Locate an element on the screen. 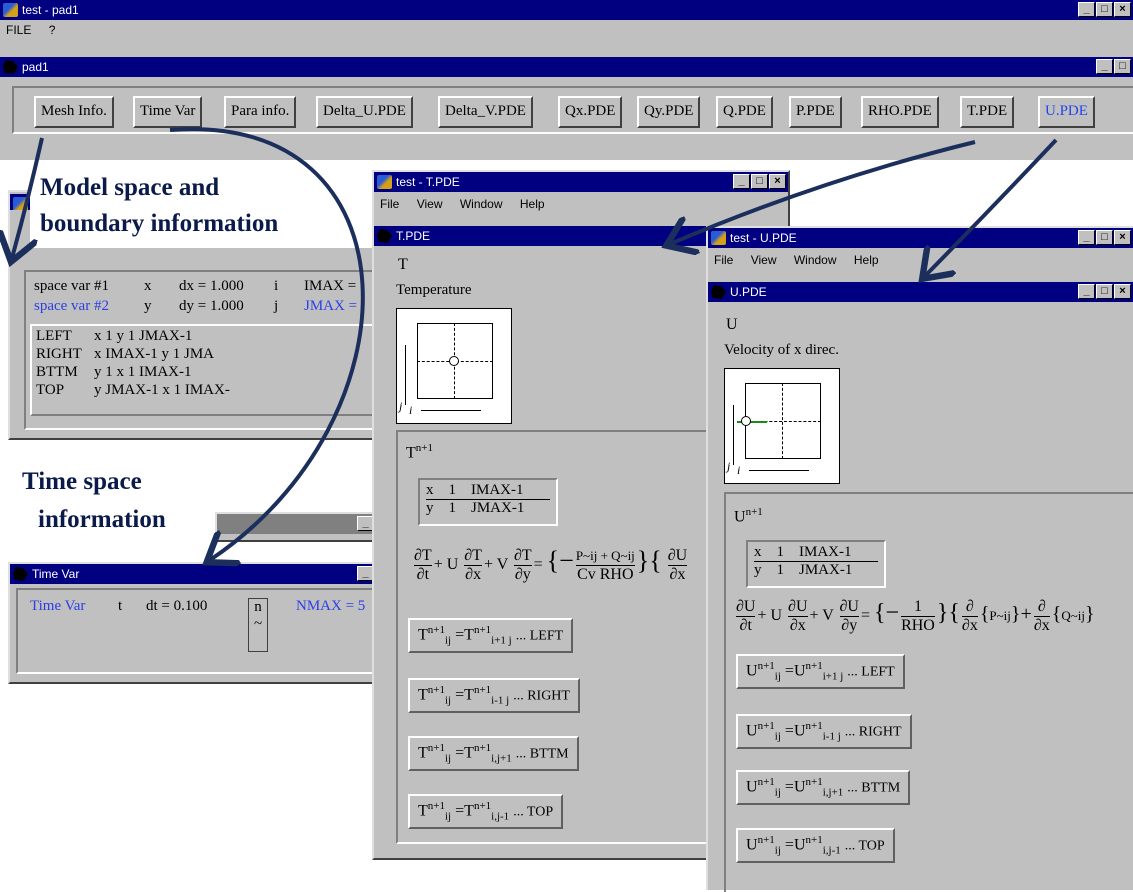  u-bc-bttm: Un+1ij =Un+1i,j+1 ... BTTM is located at coordinates (823, 787).